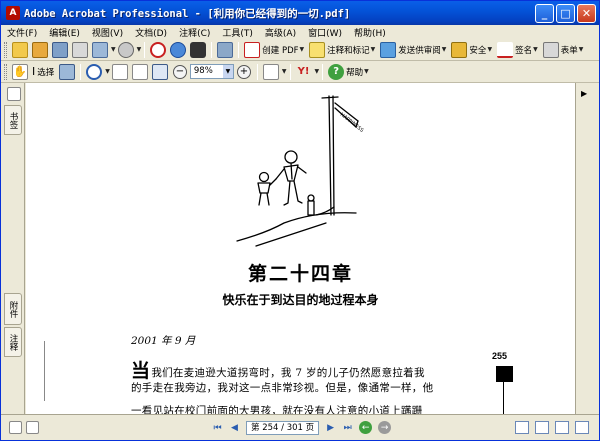  I want to click on facing-icon, so click(562, 427).